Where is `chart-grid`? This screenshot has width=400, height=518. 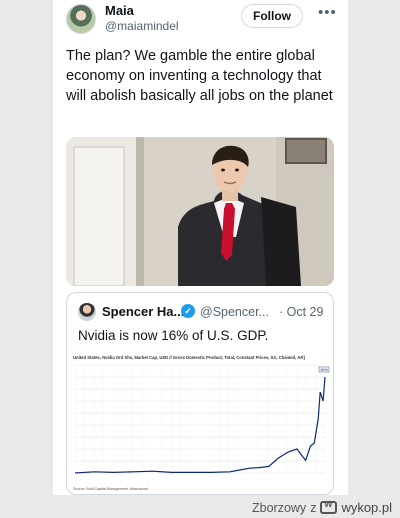 chart-grid is located at coordinates (200, 419).